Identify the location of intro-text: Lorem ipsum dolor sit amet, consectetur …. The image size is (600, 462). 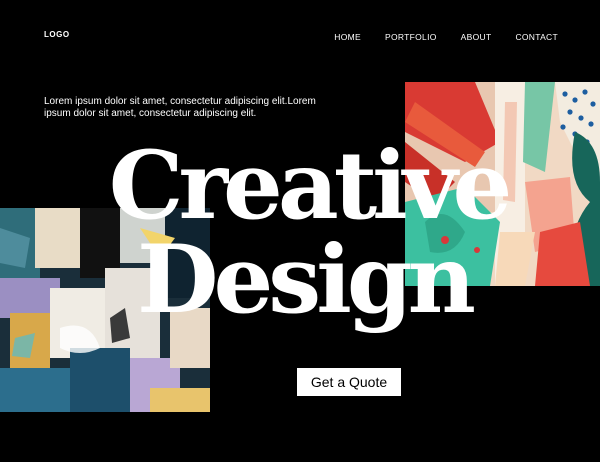
(180, 107).